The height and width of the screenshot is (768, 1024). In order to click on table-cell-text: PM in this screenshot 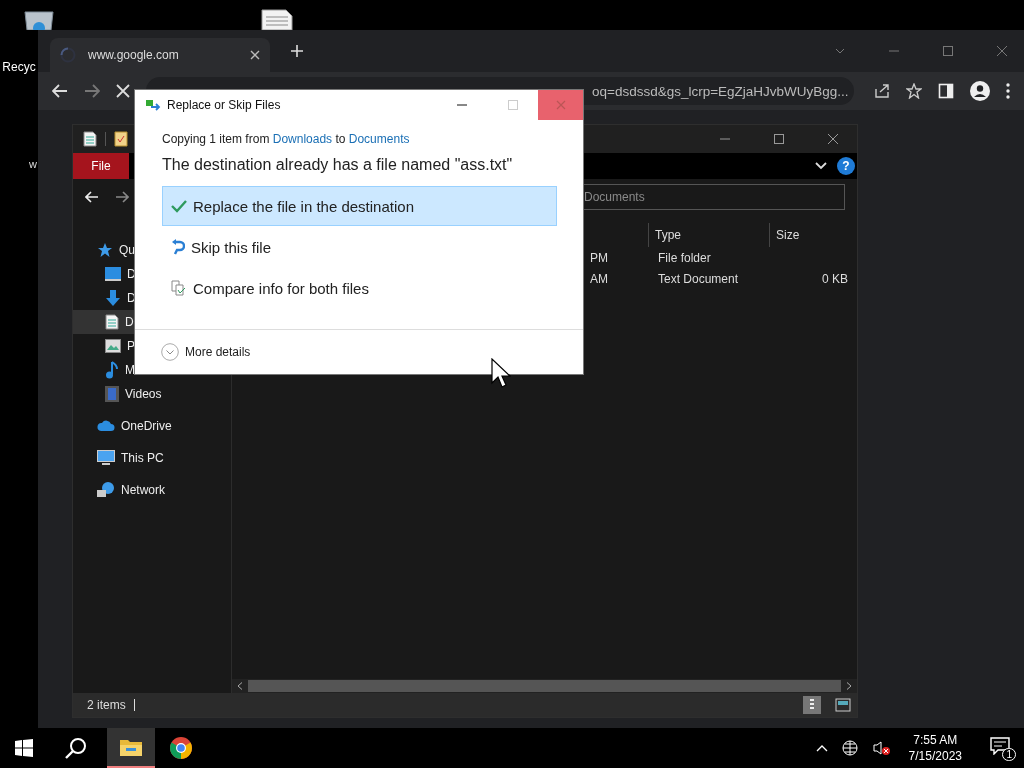, I will do `click(599, 257)`.